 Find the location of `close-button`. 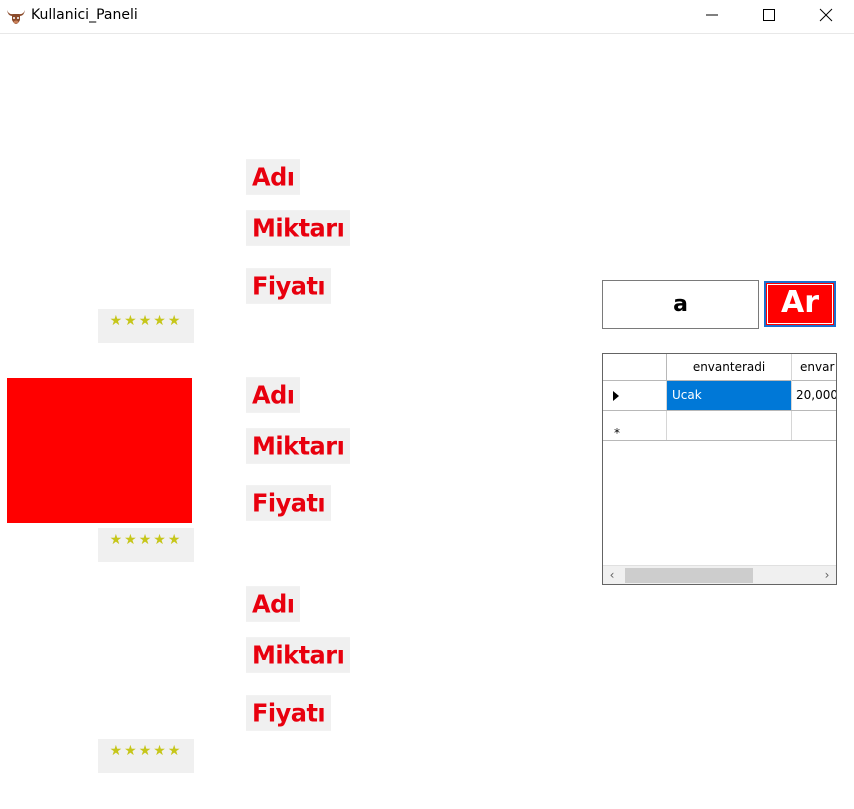

close-button is located at coordinates (825, 15).